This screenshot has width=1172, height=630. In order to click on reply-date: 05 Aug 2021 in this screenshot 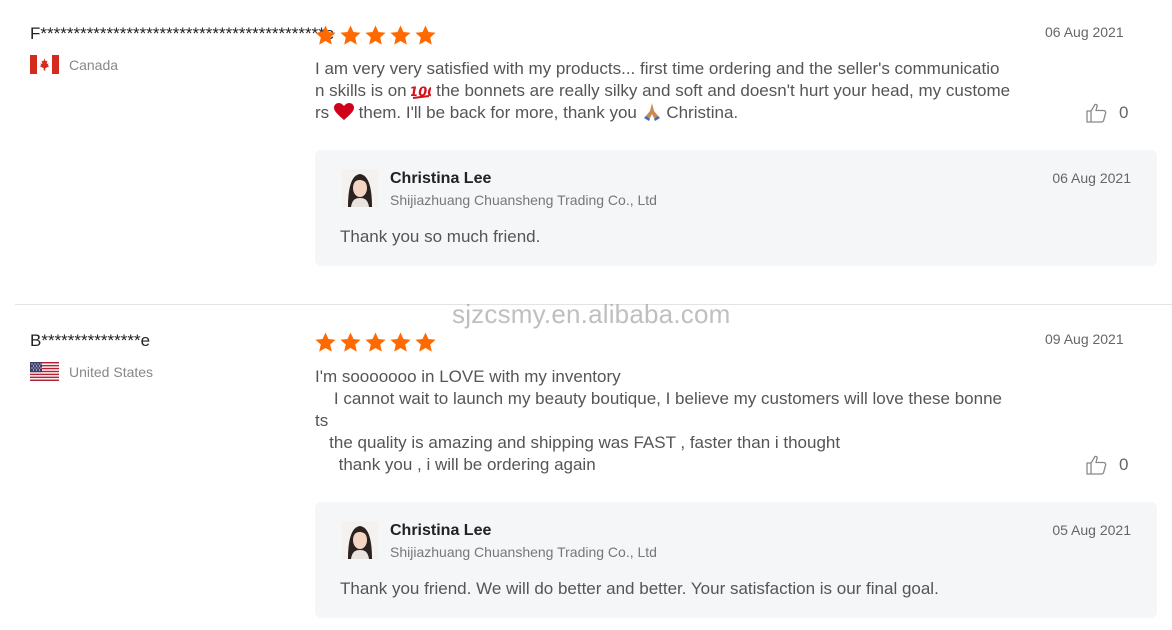, I will do `click(1091, 530)`.